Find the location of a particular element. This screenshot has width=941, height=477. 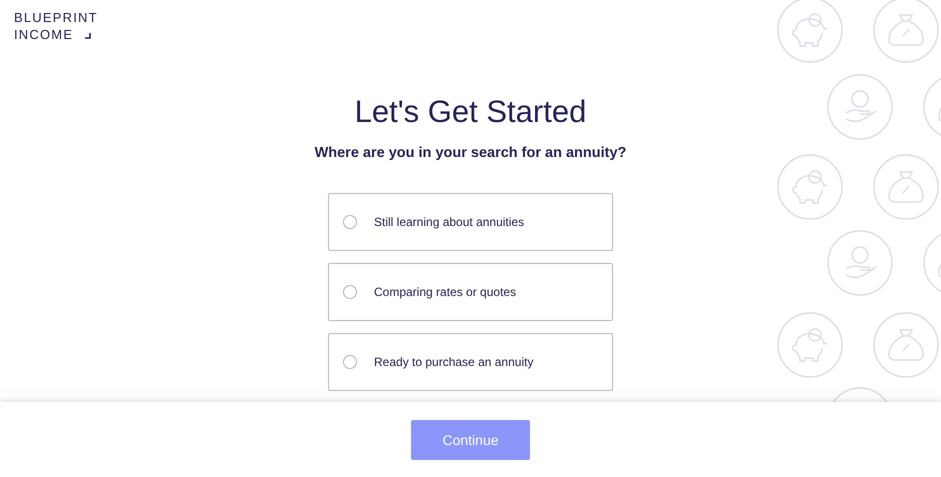

page-title: Let's Get Started is located at coordinates (470, 112).